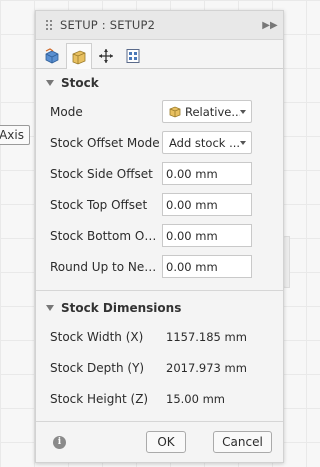 The image size is (320, 467). What do you see at coordinates (15, 135) in the screenshot?
I see `axis-label: Axis` at bounding box center [15, 135].